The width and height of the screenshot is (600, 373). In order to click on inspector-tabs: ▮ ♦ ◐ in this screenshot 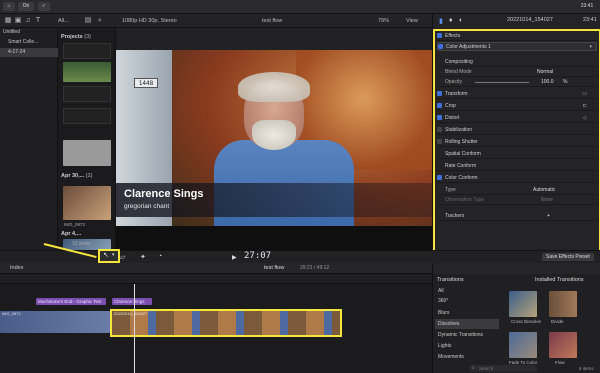, I will do `click(460, 21)`.